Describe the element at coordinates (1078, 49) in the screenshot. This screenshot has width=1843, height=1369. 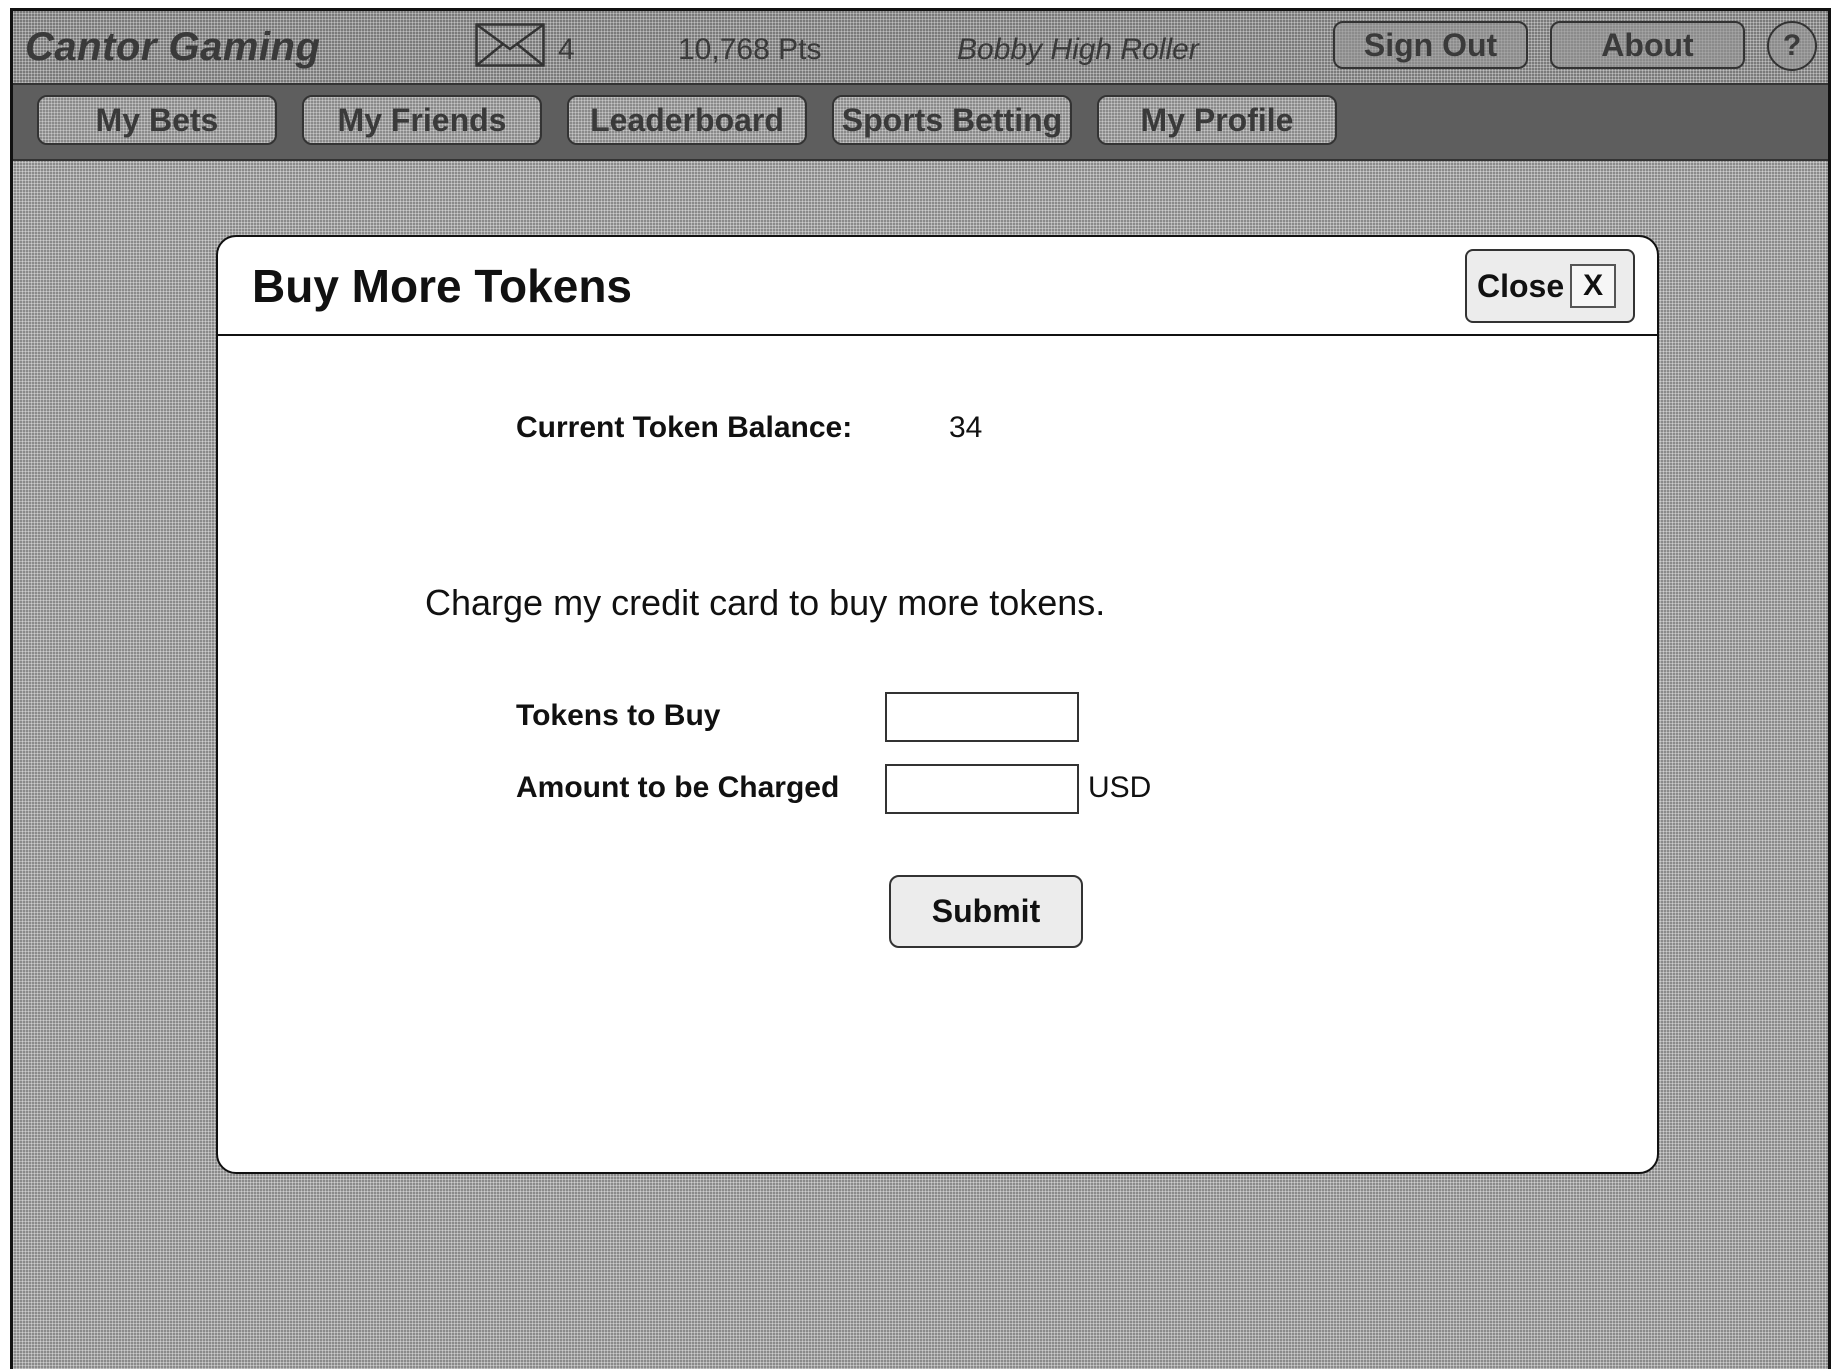
I see `username: Bobby High Roller` at that location.